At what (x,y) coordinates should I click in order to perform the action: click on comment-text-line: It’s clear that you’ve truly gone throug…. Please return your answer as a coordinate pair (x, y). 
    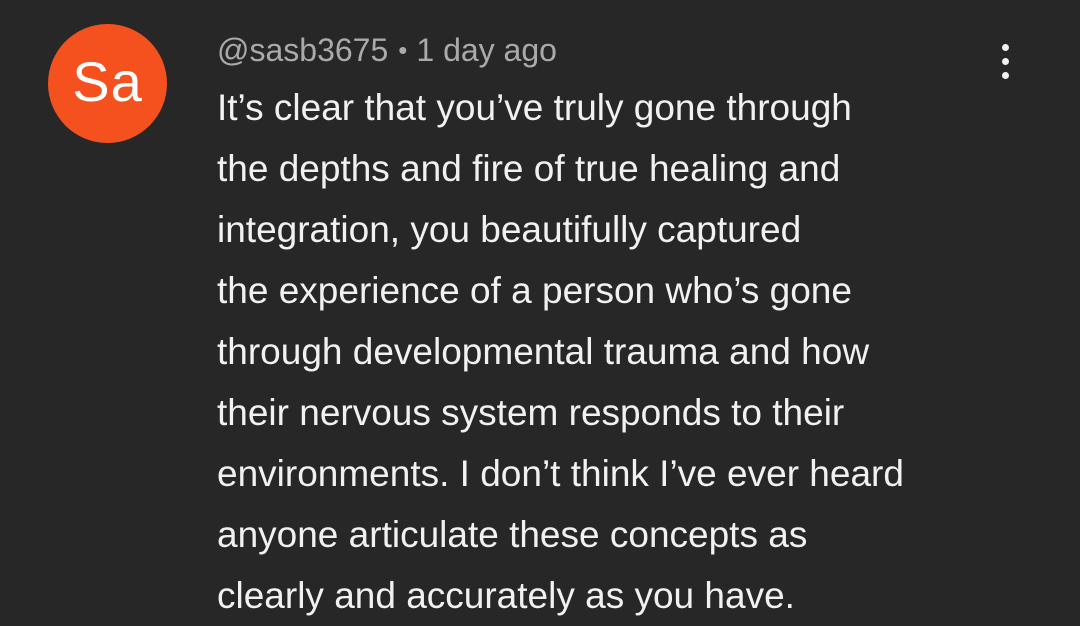
    Looking at the image, I should click on (534, 107).